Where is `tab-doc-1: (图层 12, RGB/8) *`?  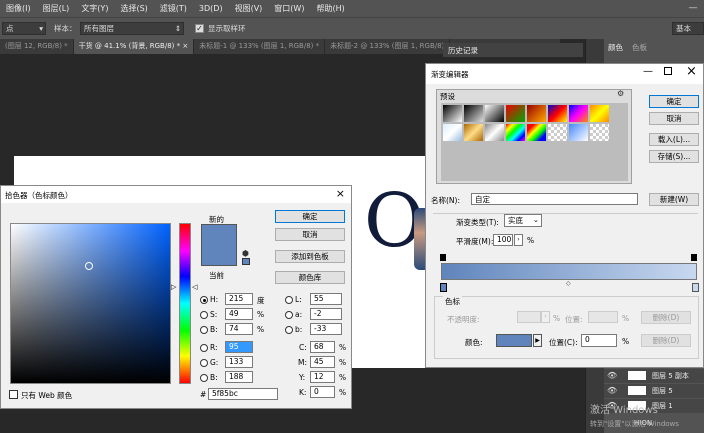
tab-doc-1: (图层 12, RGB/8) * is located at coordinates (37, 46).